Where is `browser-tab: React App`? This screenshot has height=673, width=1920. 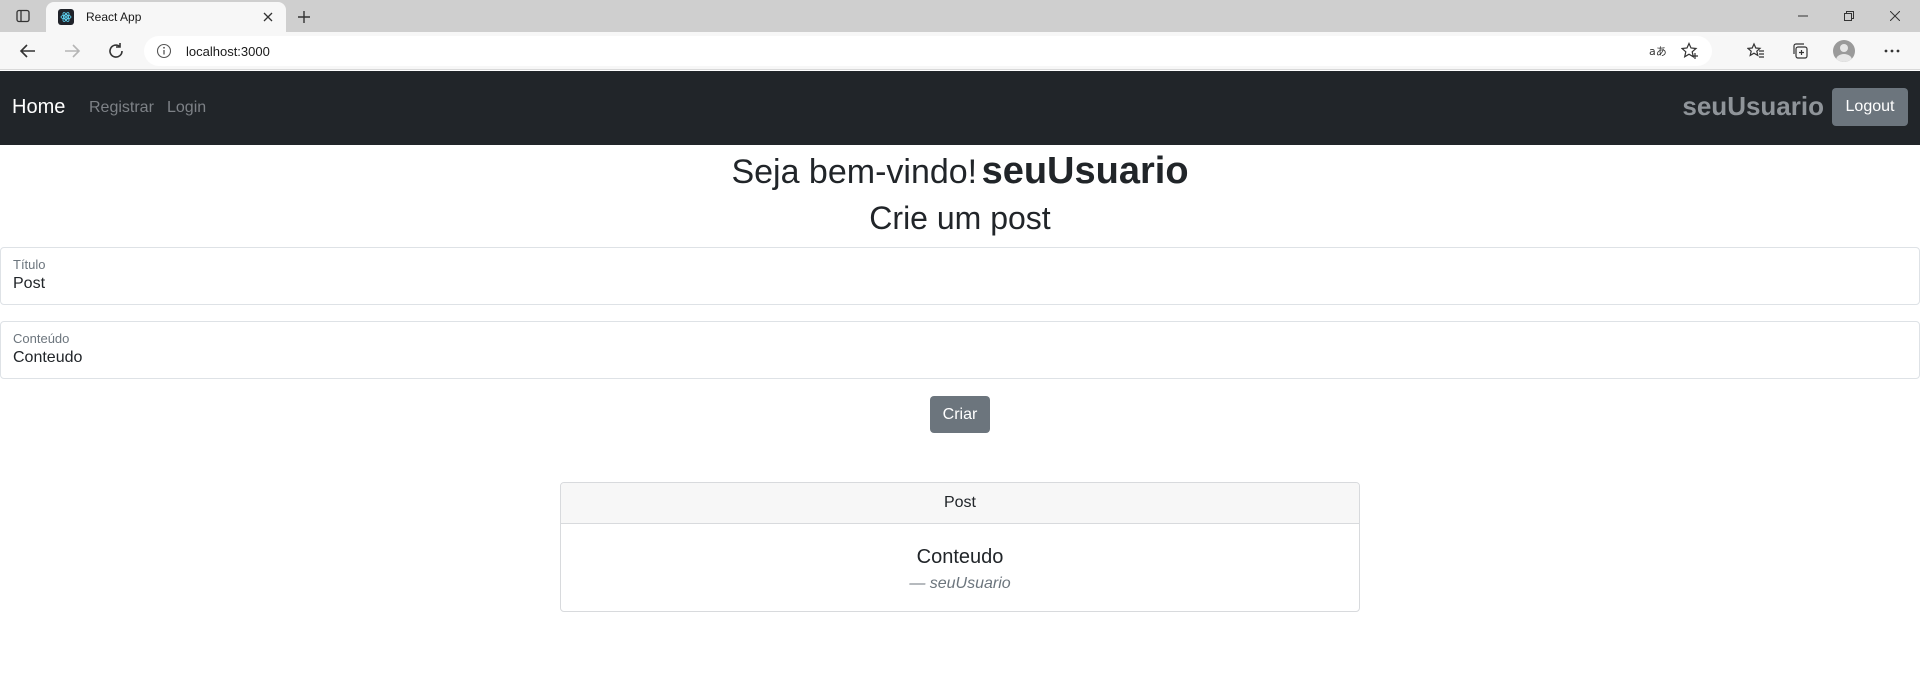
browser-tab: React App is located at coordinates (166, 17).